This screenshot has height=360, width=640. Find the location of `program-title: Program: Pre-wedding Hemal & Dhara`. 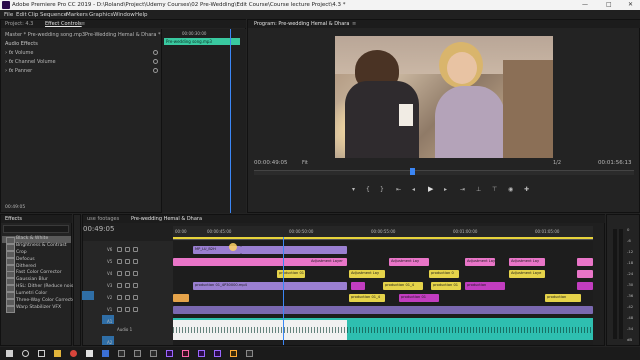

program-title: Program: Pre-wedding Hemal & Dhara is located at coordinates (301, 24).